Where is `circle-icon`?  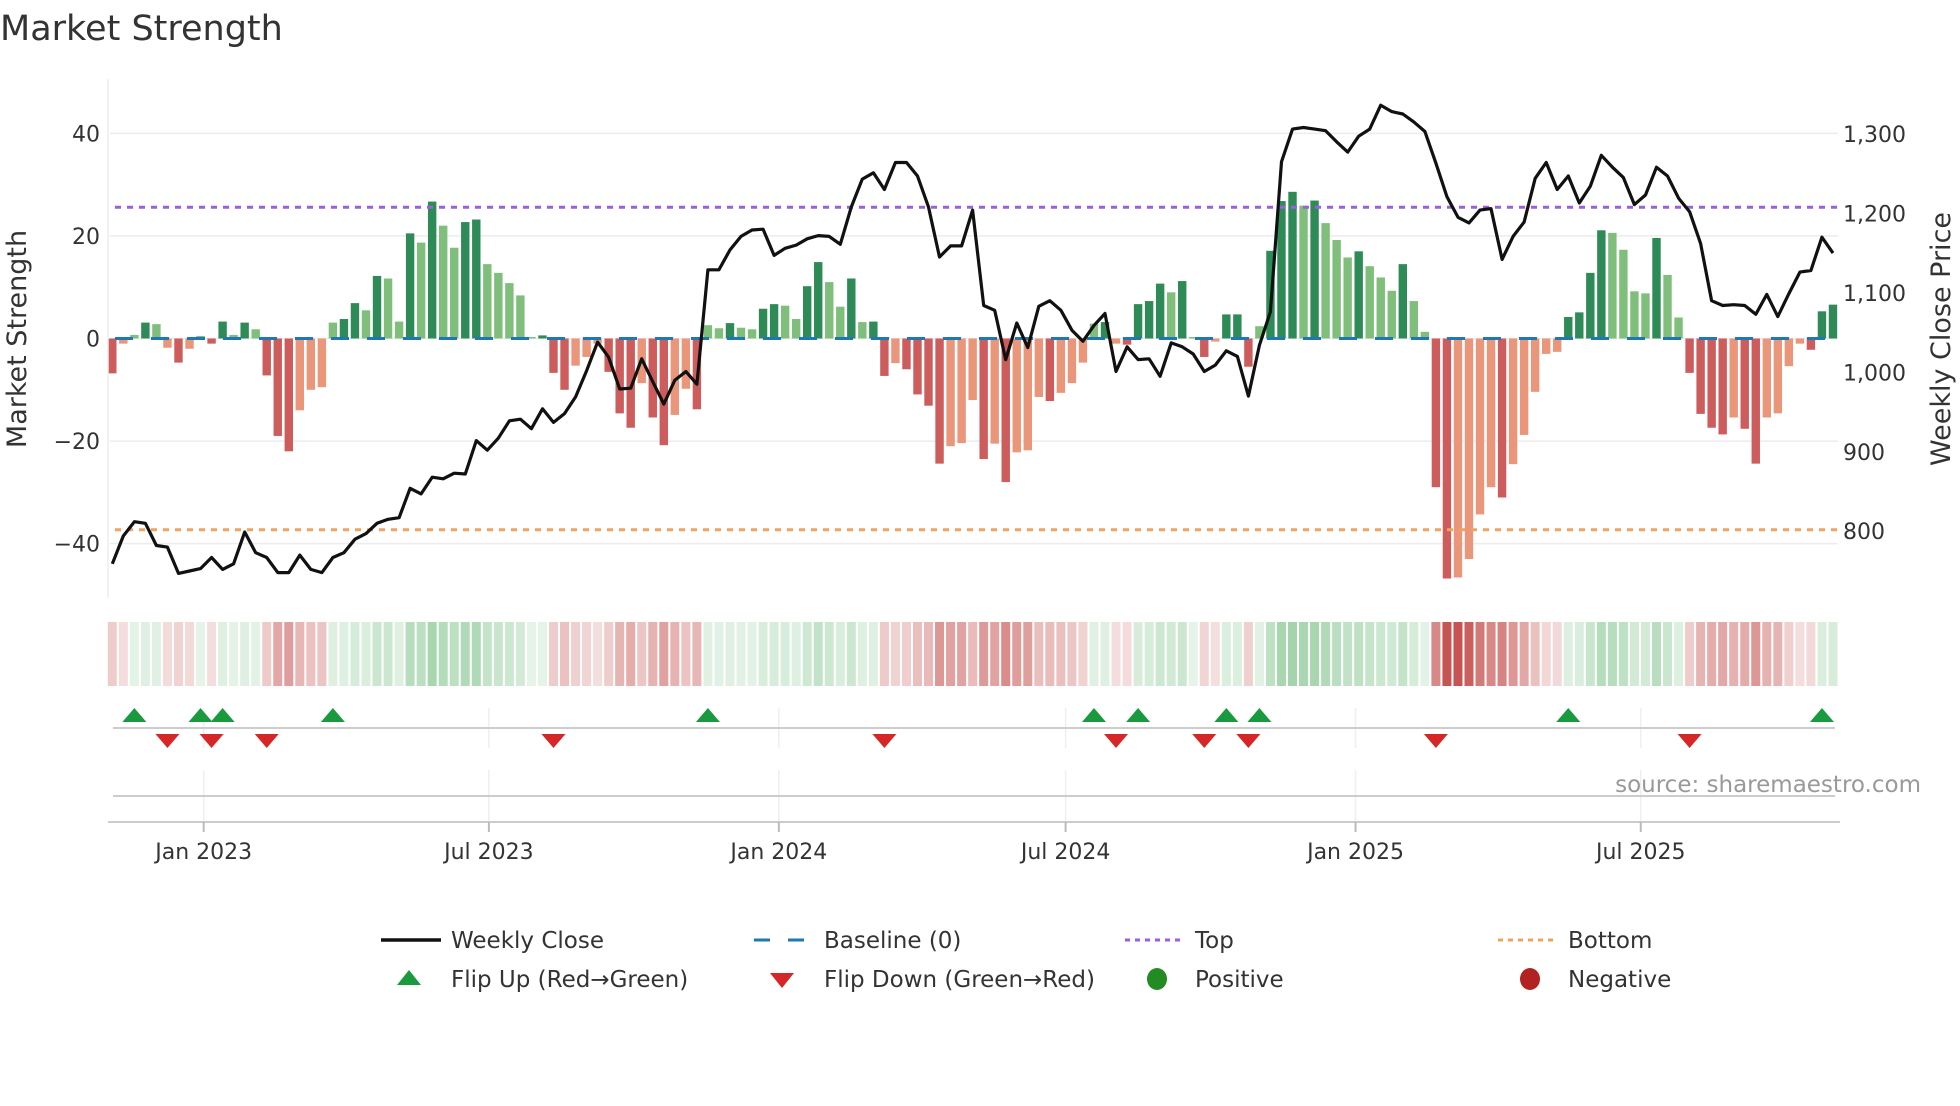 circle-icon is located at coordinates (1157, 979).